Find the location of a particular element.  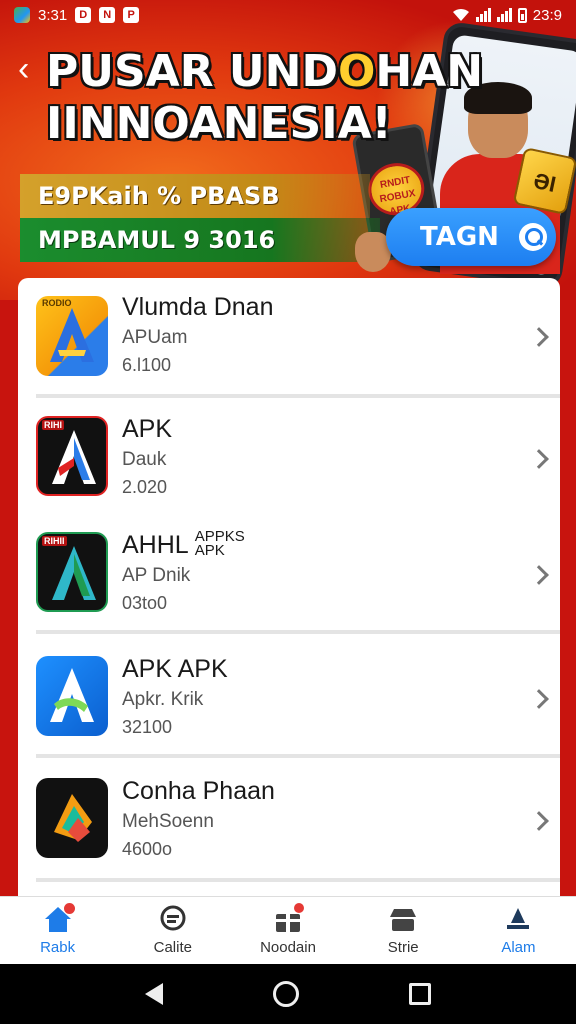

nav-item-gift: Noodain is located at coordinates (287, 930).